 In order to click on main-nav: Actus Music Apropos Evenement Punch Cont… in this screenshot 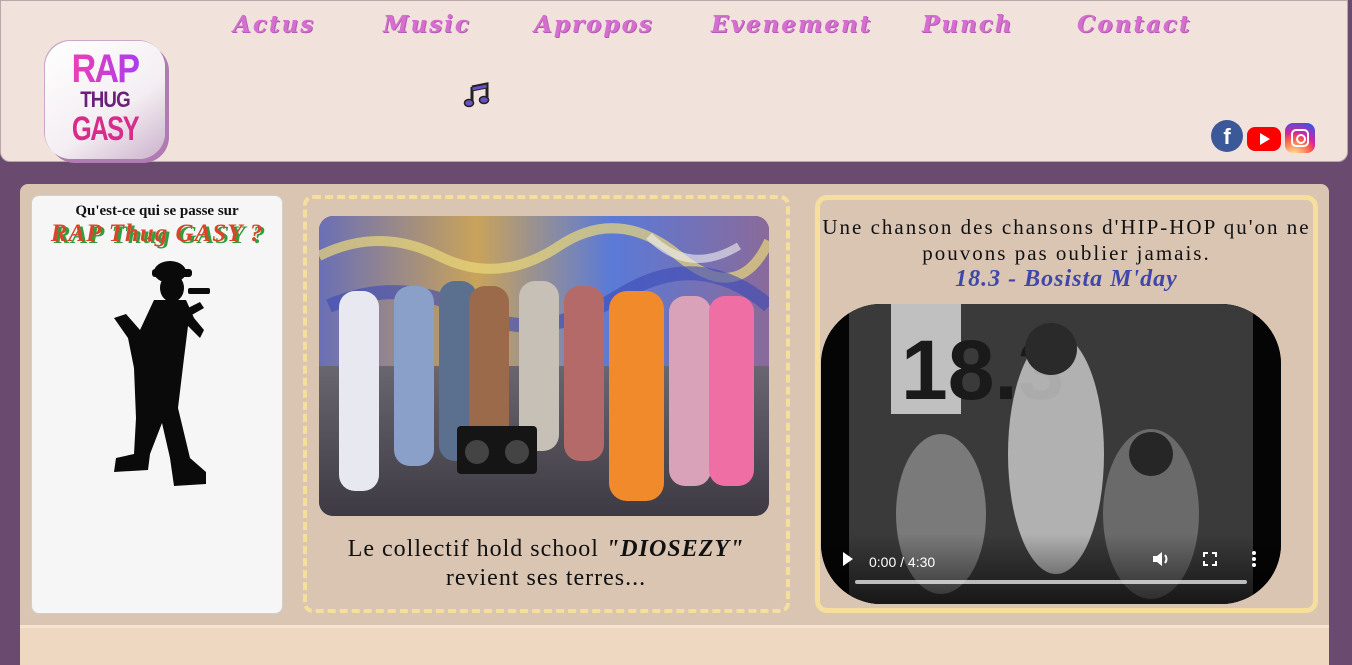, I will do `click(674, 28)`.